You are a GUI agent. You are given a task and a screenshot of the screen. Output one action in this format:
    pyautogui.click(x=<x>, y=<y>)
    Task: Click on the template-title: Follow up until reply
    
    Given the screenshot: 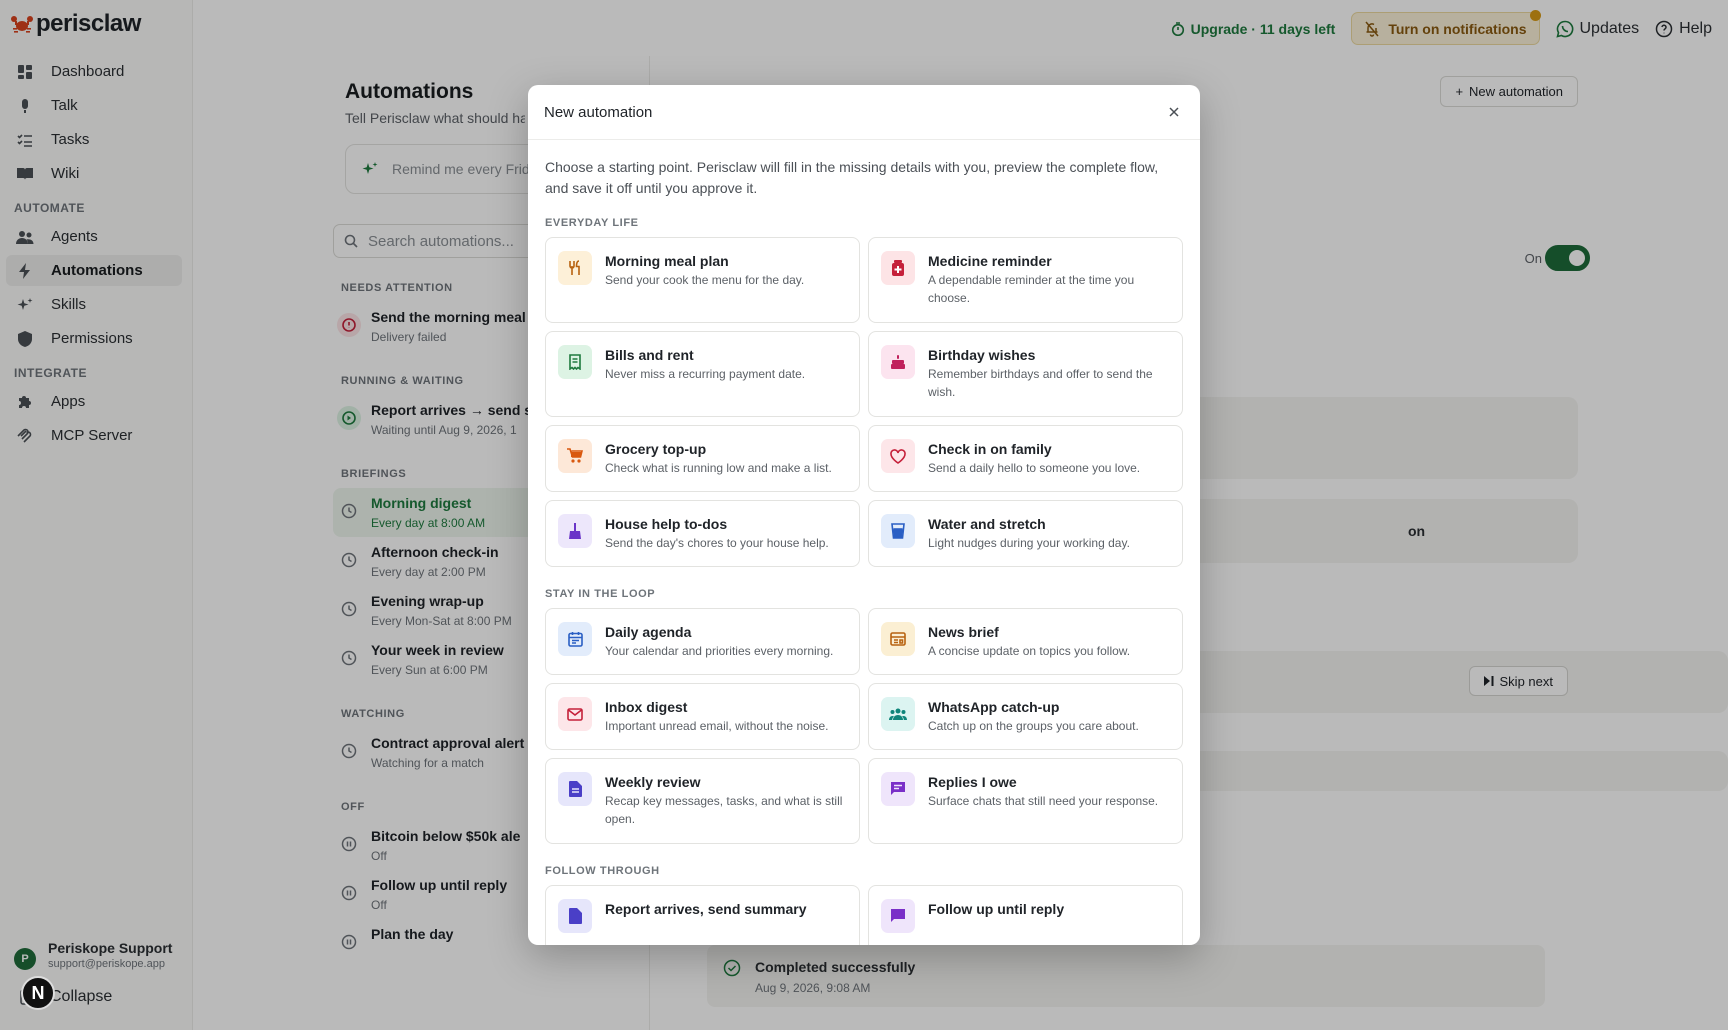 What is the action you would take?
    pyautogui.click(x=996, y=909)
    